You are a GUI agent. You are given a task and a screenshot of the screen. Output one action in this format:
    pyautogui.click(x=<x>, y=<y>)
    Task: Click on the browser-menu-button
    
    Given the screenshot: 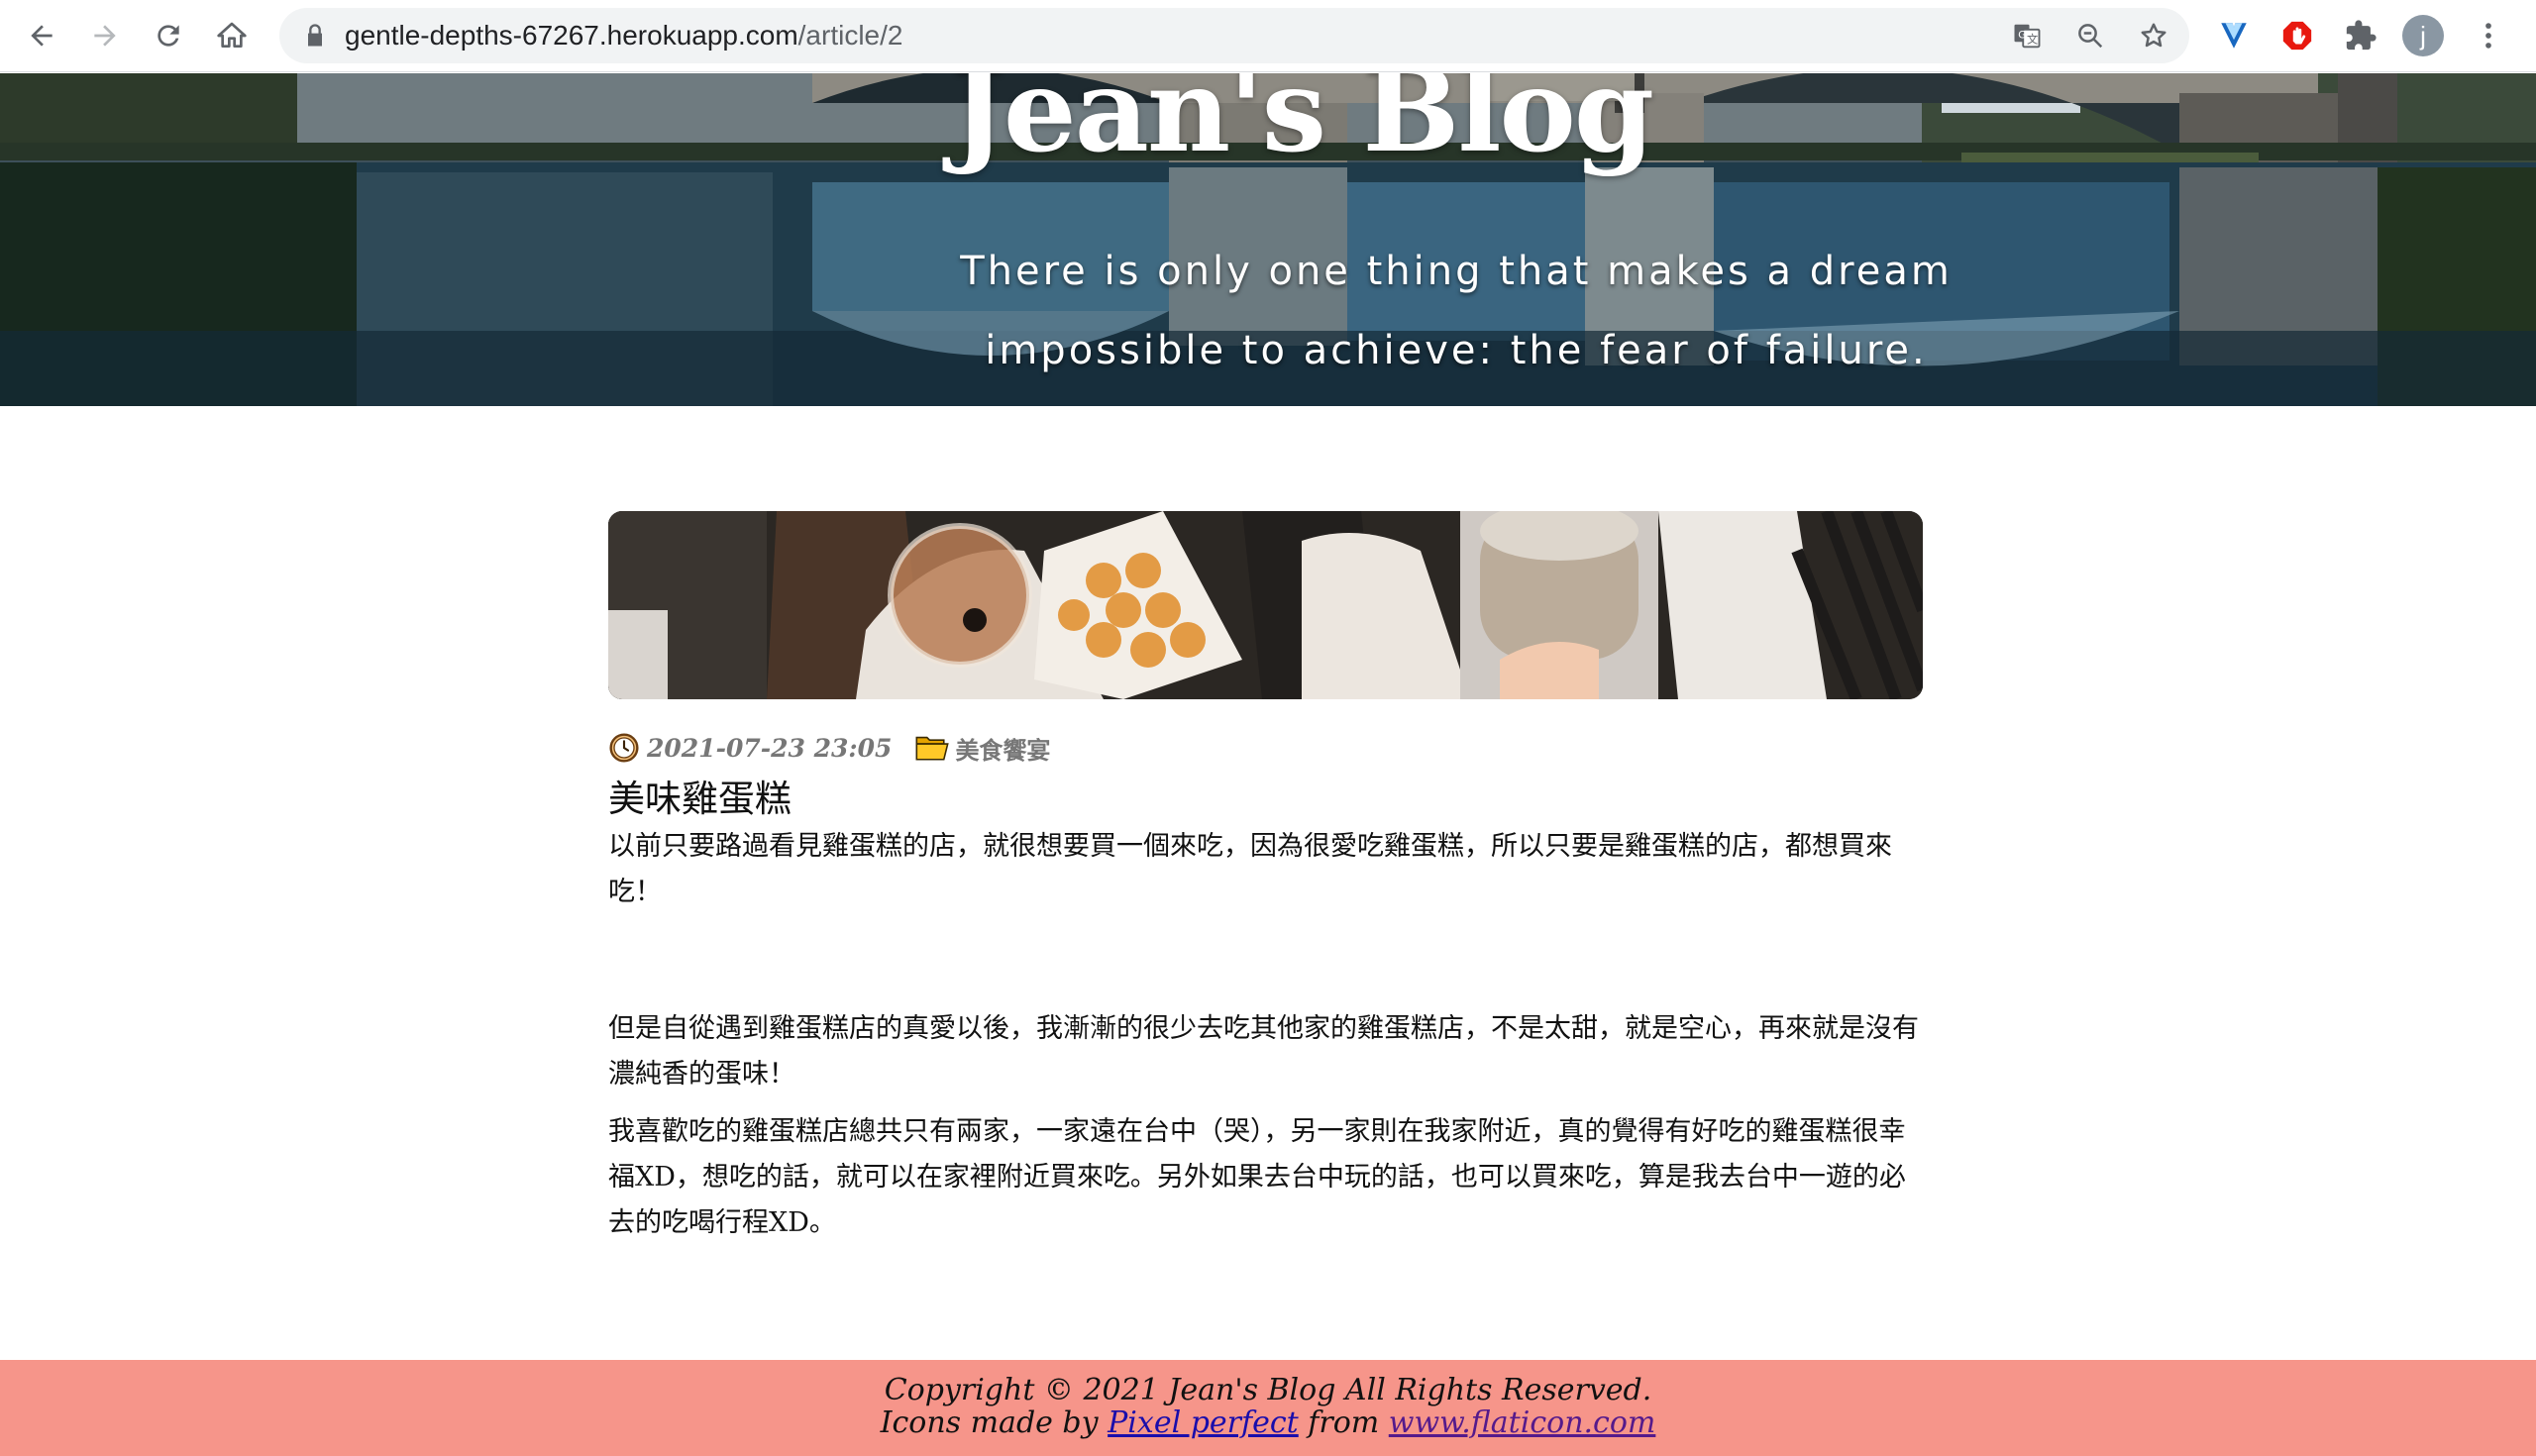 What is the action you would take?
    pyautogui.click(x=2488, y=35)
    